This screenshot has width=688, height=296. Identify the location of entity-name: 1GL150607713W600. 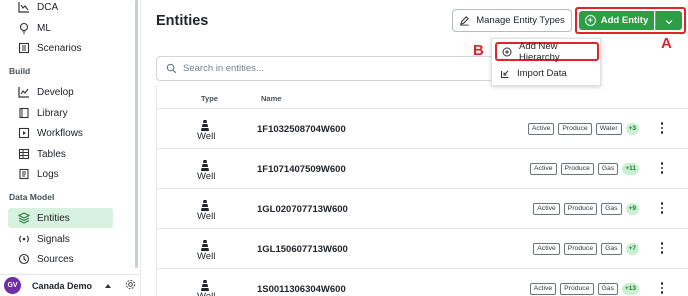
(302, 249).